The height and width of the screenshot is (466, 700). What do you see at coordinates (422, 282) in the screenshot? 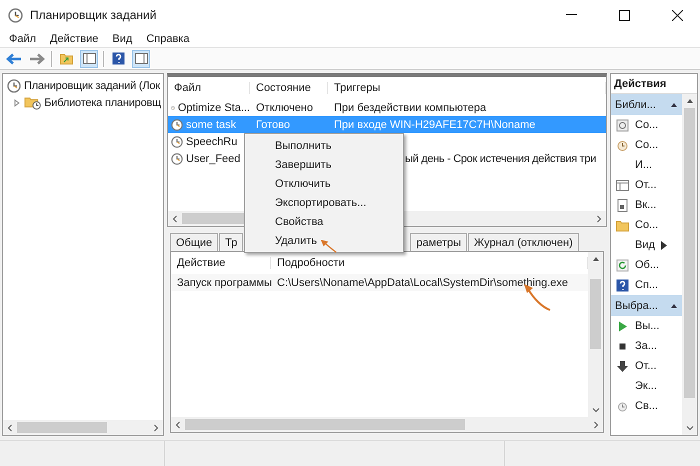
I see `table-cell: C:\Users\Noname\AppData\Local\SystemDir\something.exe` at bounding box center [422, 282].